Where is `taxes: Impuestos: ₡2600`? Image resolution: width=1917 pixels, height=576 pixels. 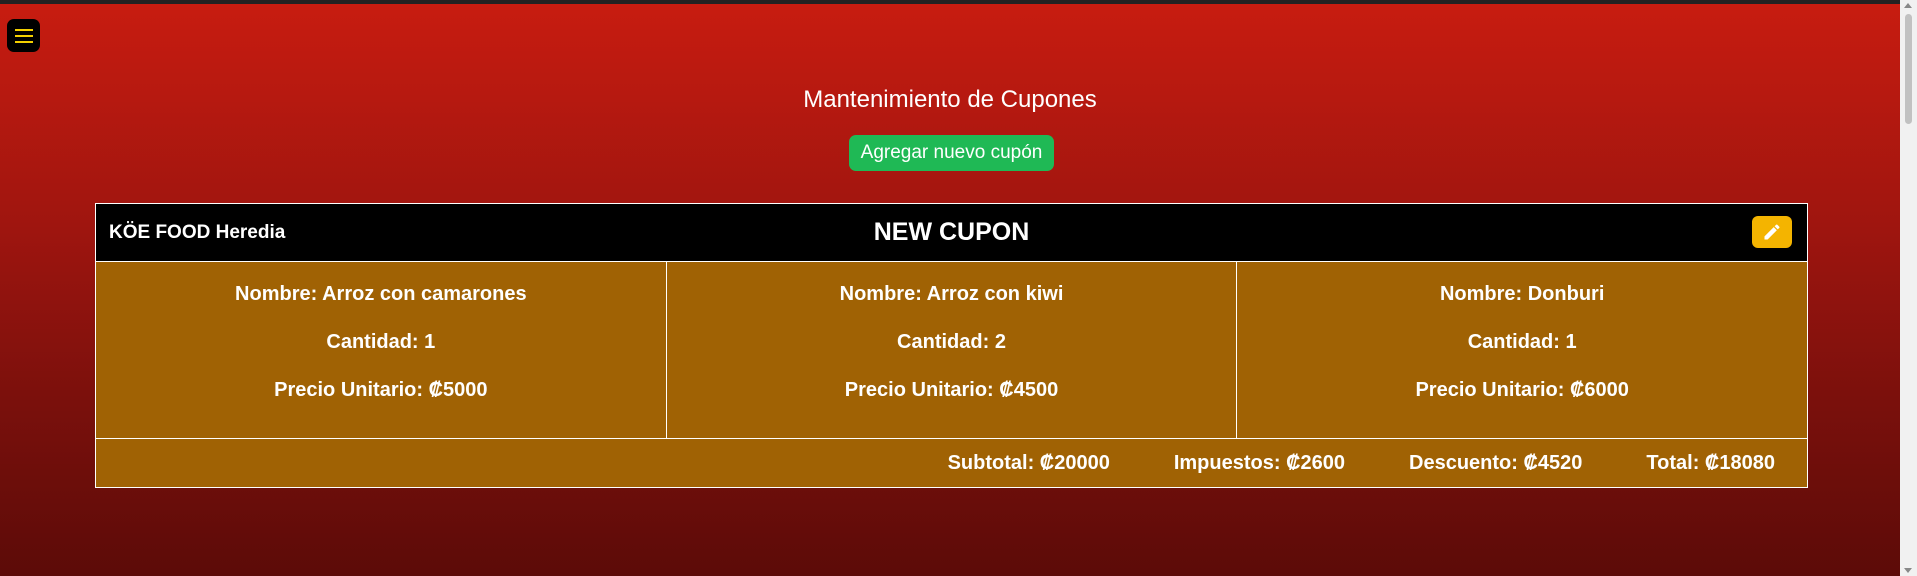
taxes: Impuestos: ₡2600 is located at coordinates (1259, 462).